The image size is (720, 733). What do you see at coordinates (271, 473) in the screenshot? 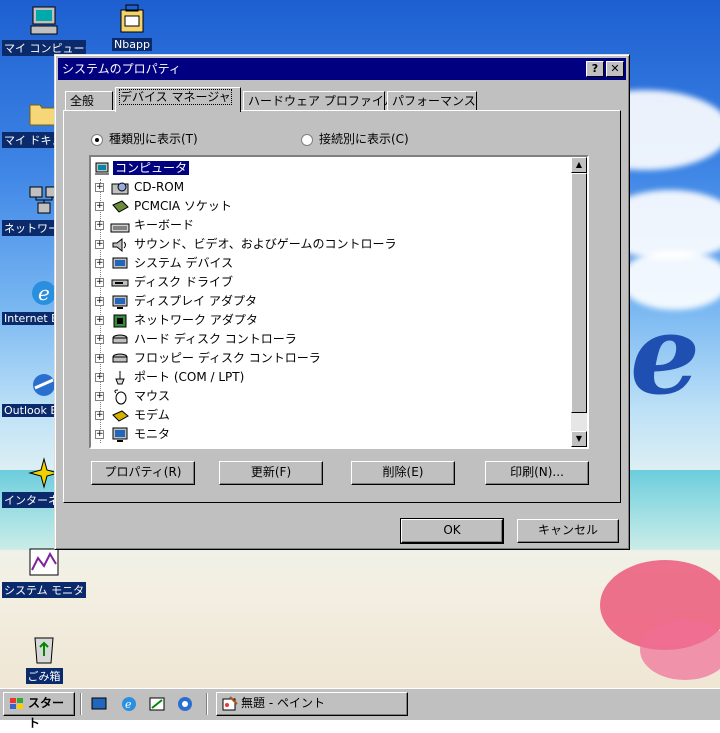
I see `refresh-button: 更新(F)` at bounding box center [271, 473].